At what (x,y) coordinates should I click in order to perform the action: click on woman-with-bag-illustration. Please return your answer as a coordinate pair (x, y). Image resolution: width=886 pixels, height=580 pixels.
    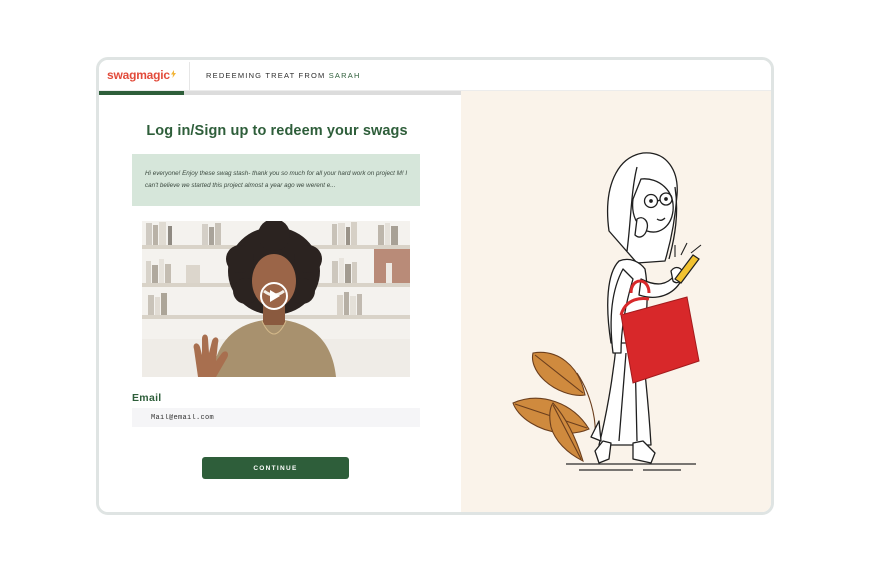
    Looking at the image, I should click on (607, 311).